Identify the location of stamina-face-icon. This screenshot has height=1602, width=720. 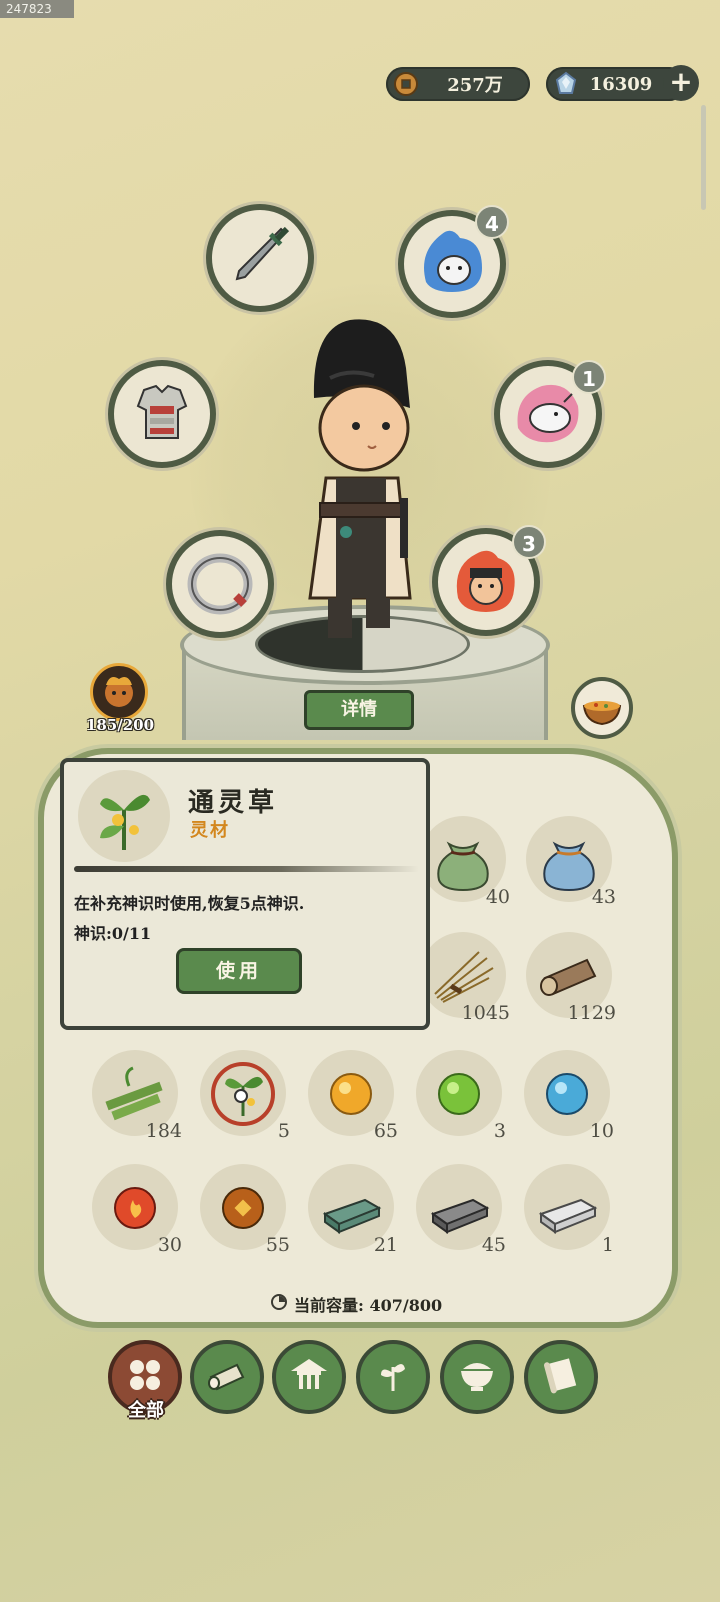
(119, 692).